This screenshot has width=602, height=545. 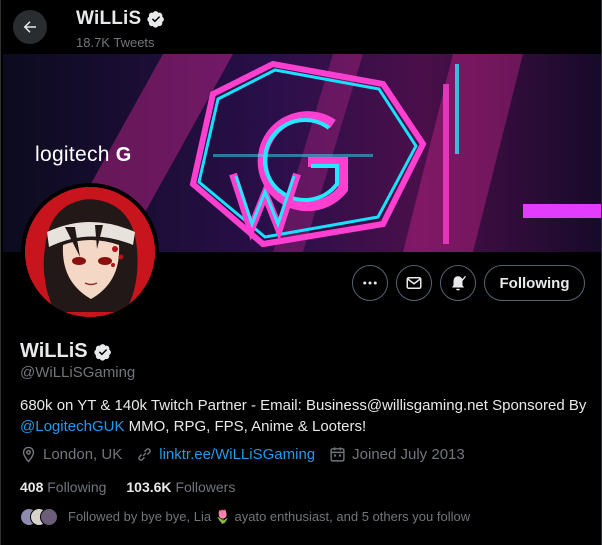 What do you see at coordinates (78, 372) in the screenshot?
I see `profile-handle: @WiLLiSGaming` at bounding box center [78, 372].